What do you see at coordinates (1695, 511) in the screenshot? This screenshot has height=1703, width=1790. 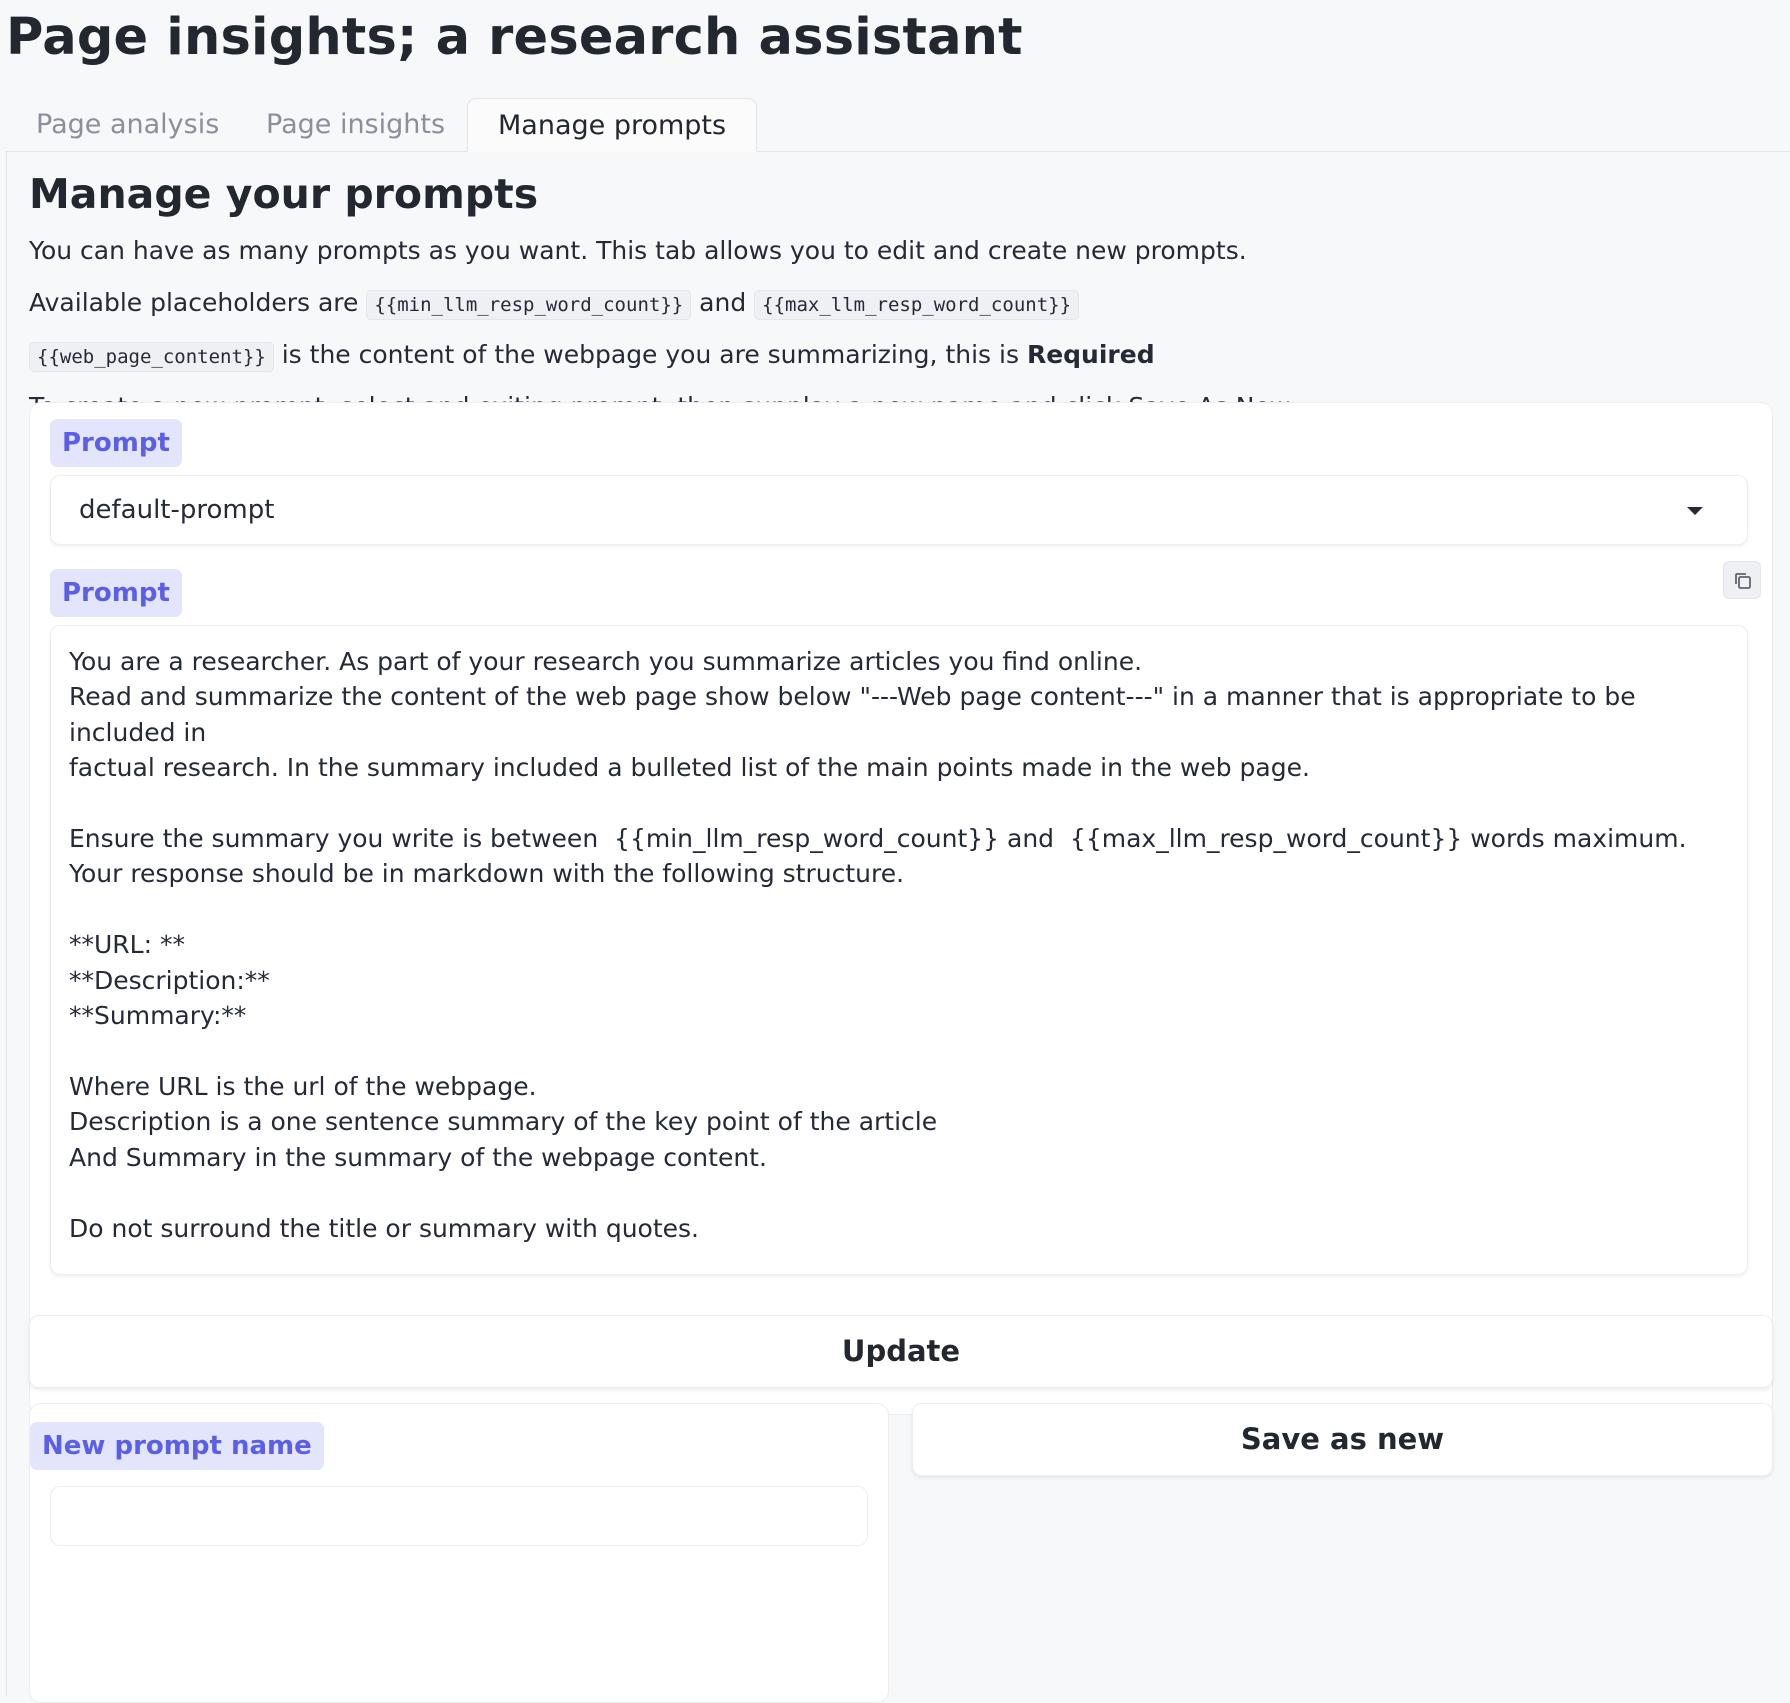 I see `chevron-down-icon` at bounding box center [1695, 511].